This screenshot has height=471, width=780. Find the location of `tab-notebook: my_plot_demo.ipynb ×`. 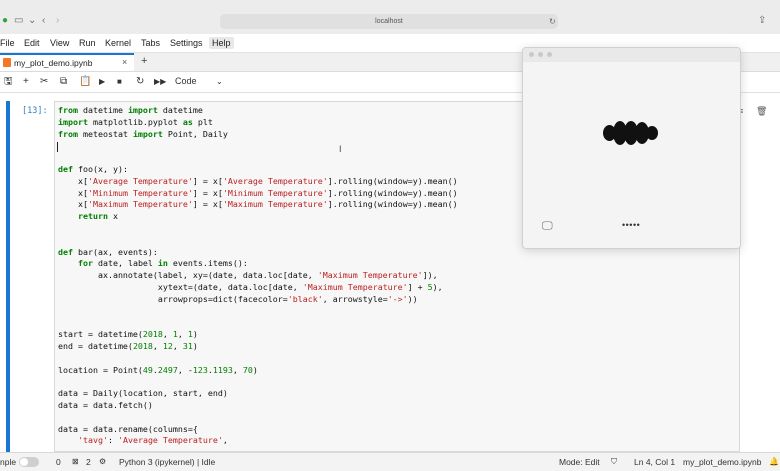

tab-notebook: my_plot_demo.ipynb × is located at coordinates (67, 62).